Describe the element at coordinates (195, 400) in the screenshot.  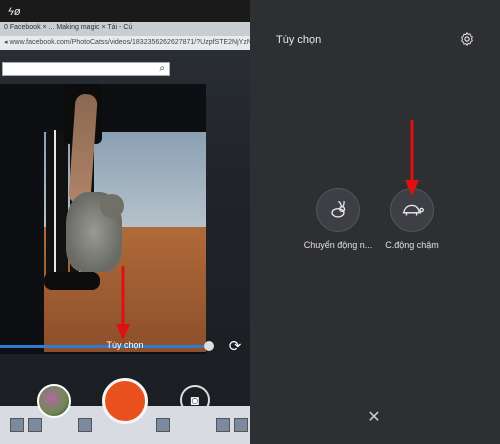
I see `camera-icon: ◙` at that location.